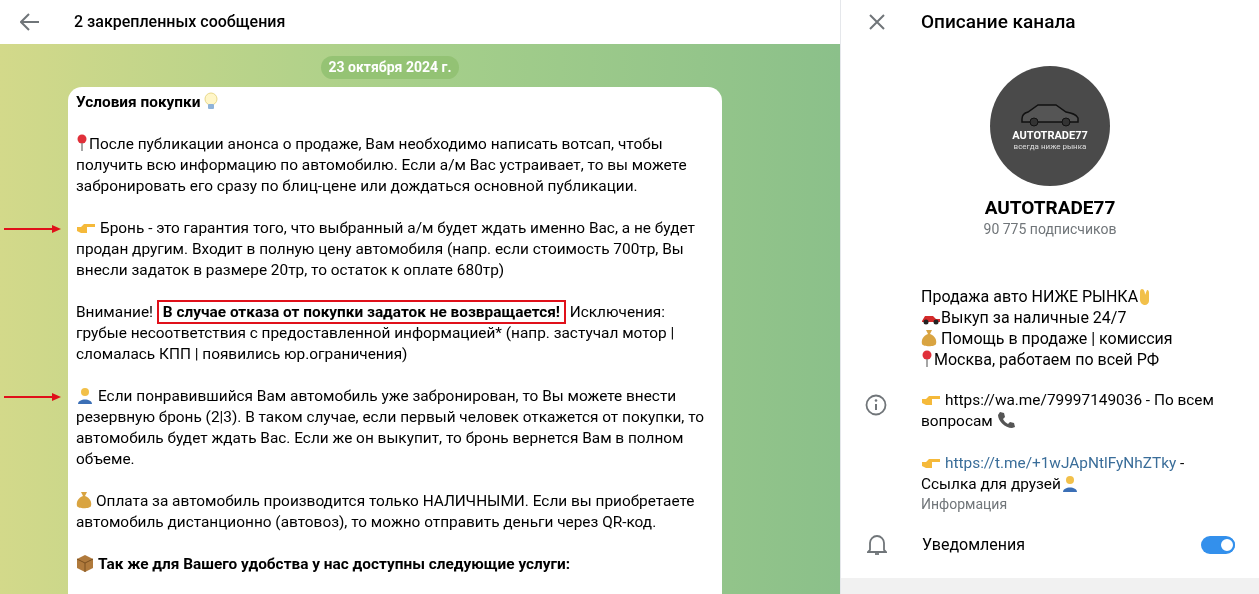  What do you see at coordinates (391, 428) in the screenshot?
I see `message-paragraph: Если понравившийся Вам автомобиль уже забронирован, то Вы можете внести резервную бронь (2|3). В таком случае, если первый человек откажется от покупки, то автомобиль будет ждать Вас. Если же он выкупит, то бронь вернется Вам в полном объеме.` at bounding box center [391, 428].